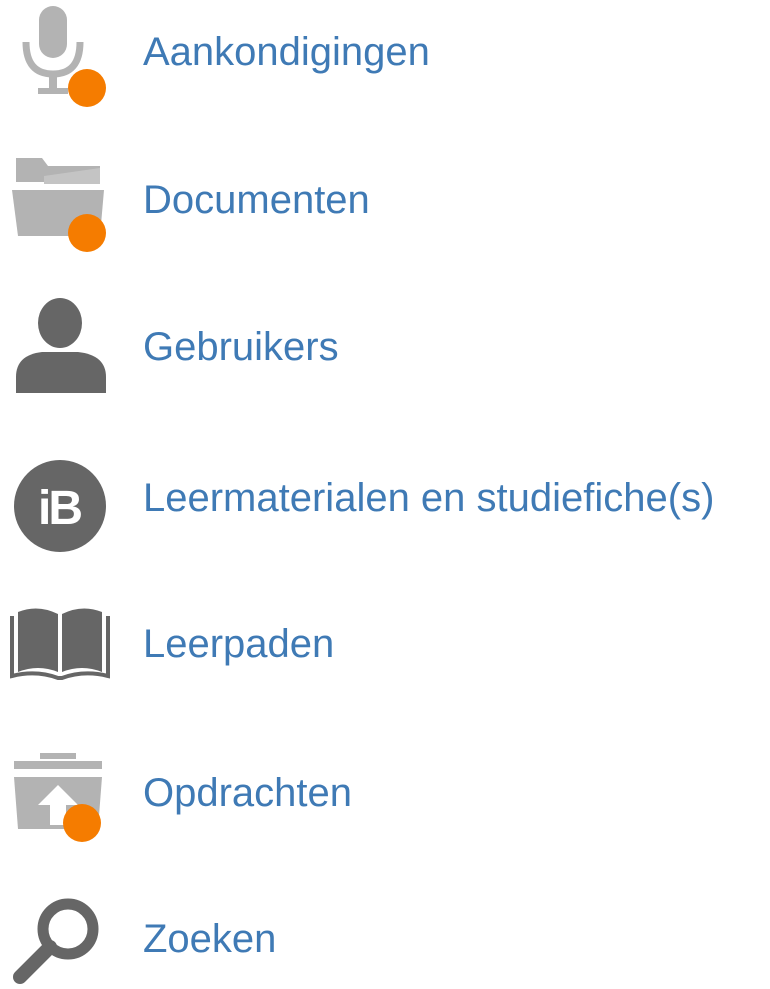 This screenshot has height=989, width=770. What do you see at coordinates (385, 939) in the screenshot?
I see `menu-item-zoeken: Zoeken` at bounding box center [385, 939].